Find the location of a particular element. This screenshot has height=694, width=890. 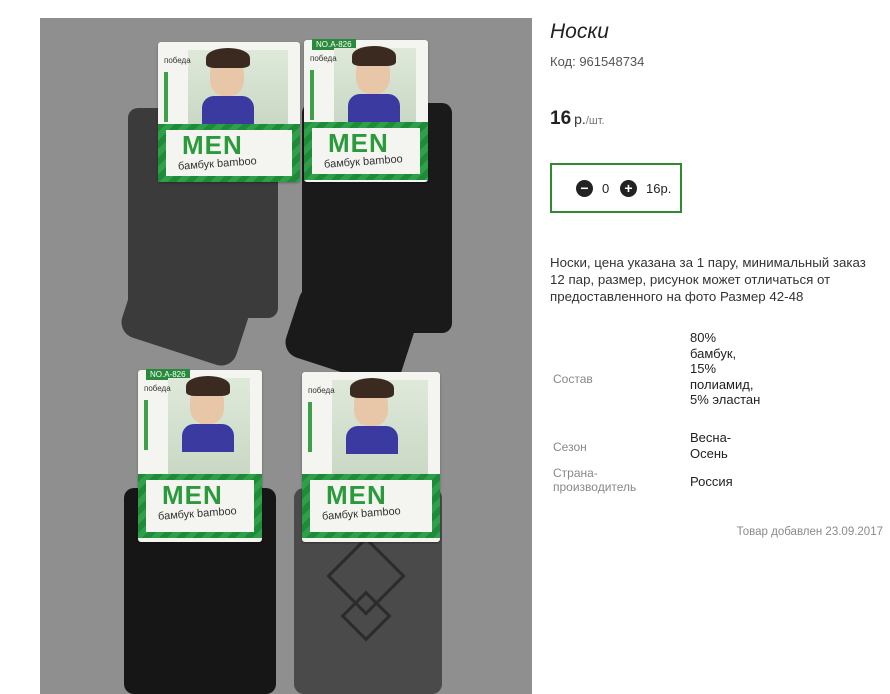

price-value: 16 is located at coordinates (561, 118).